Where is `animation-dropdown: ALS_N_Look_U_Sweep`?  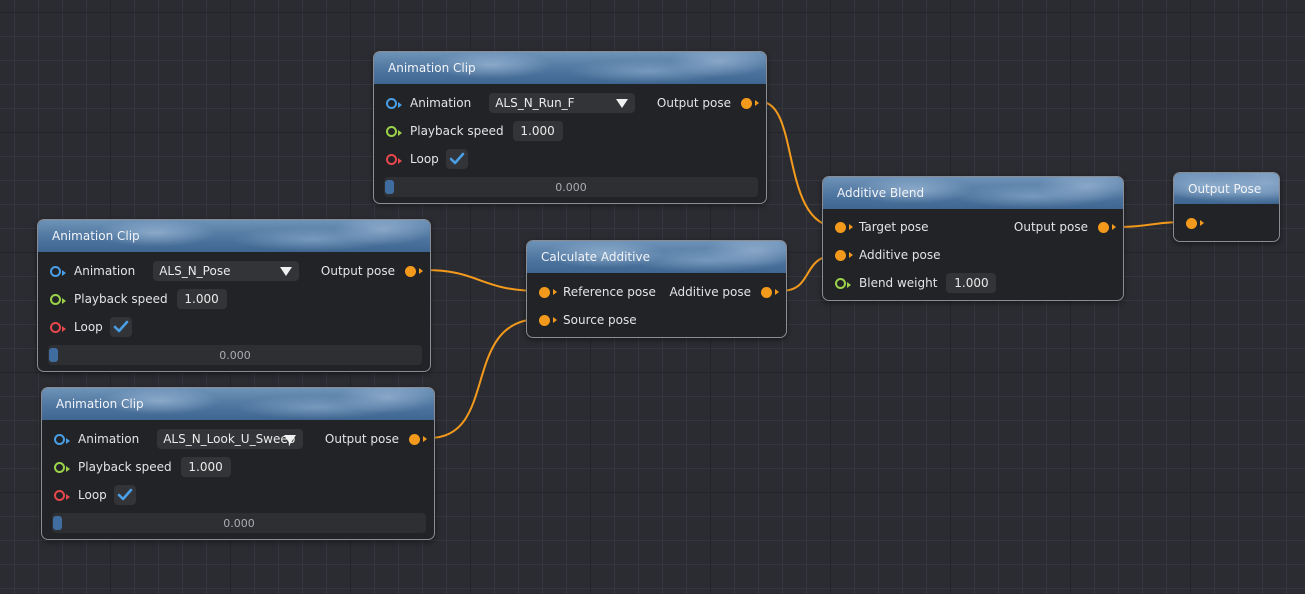
animation-dropdown: ALS_N_Look_U_Sweep is located at coordinates (230, 439).